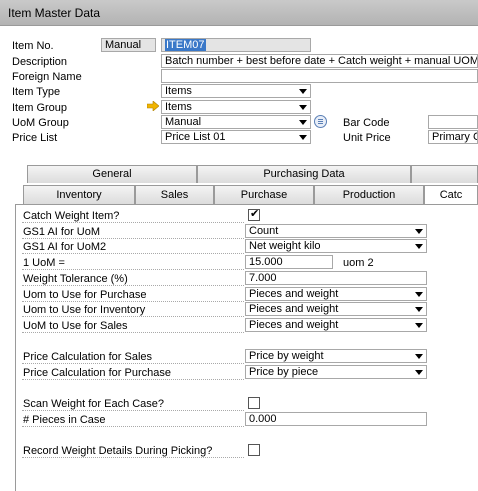  Describe the element at coordinates (71, 216) in the screenshot. I see `catch-weight-item-label: Catch Weight Item?` at that location.